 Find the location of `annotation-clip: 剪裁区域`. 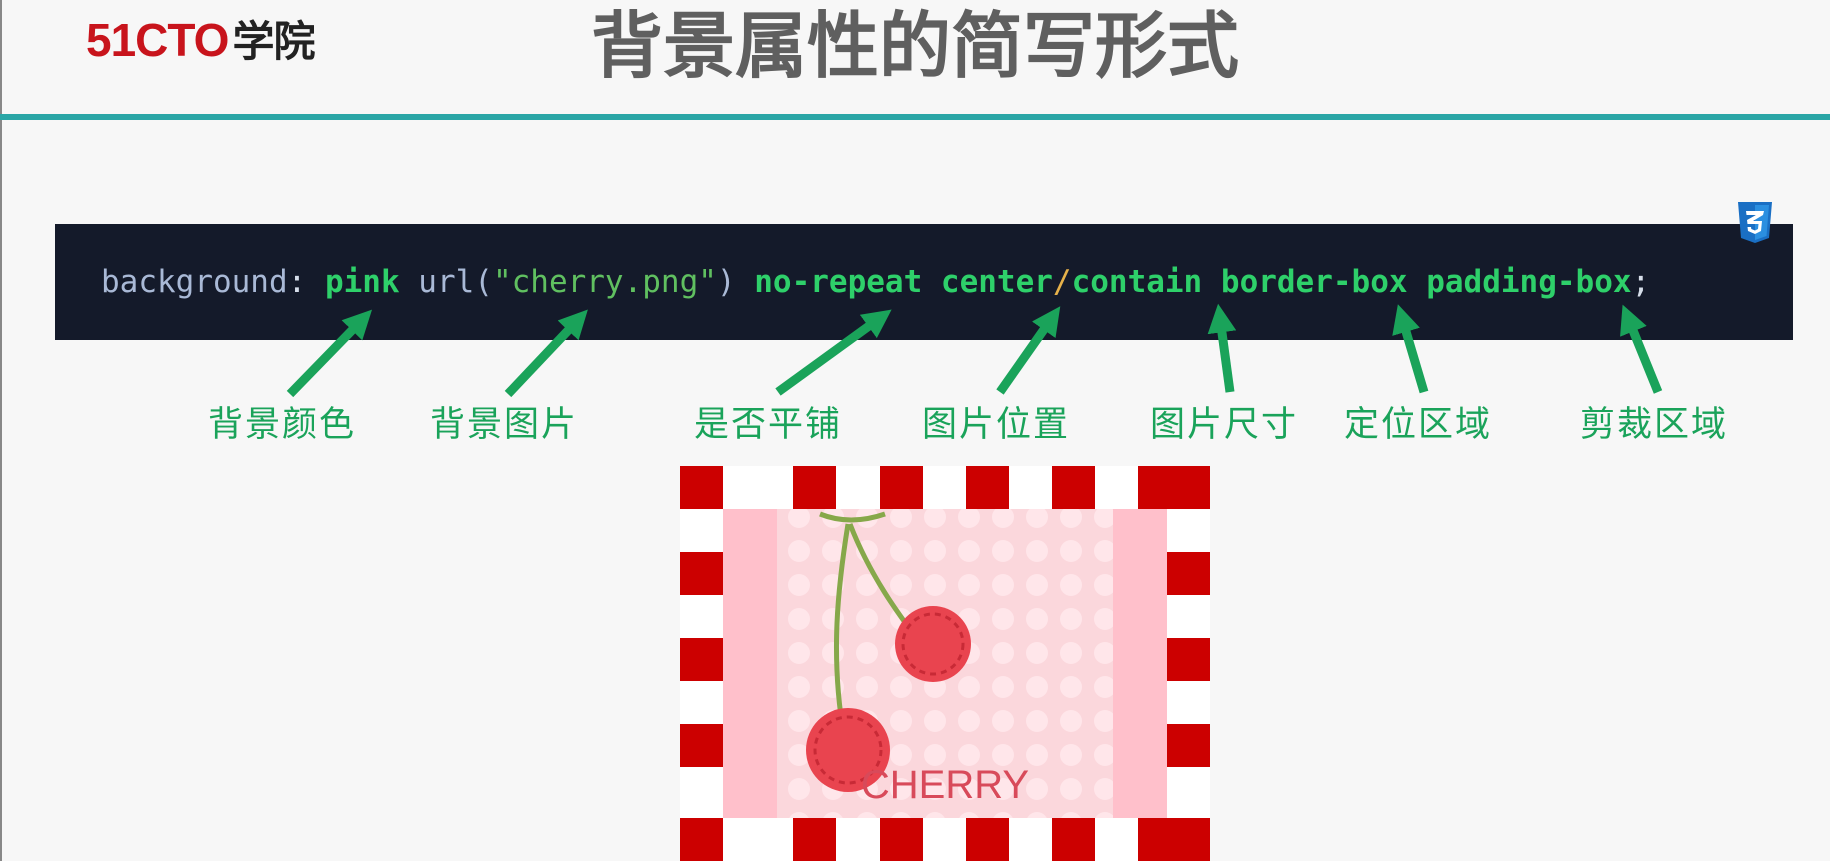

annotation-clip: 剪裁区域 is located at coordinates (1654, 425).